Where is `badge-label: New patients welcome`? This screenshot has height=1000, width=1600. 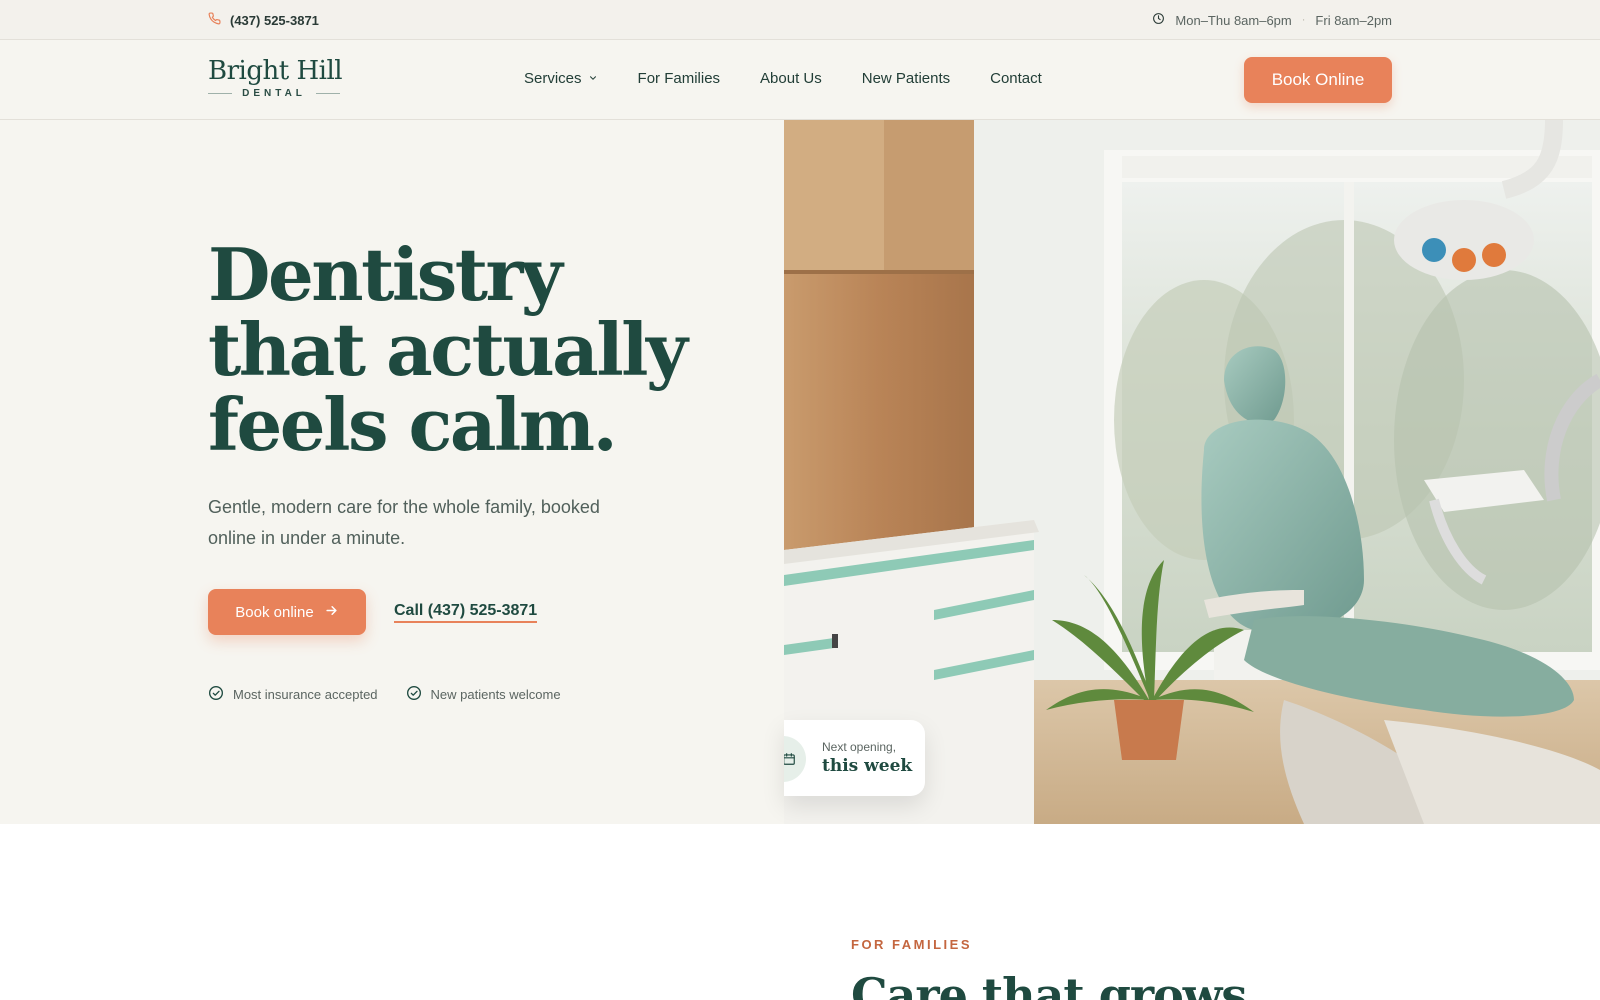 badge-label: New patients welcome is located at coordinates (495, 694).